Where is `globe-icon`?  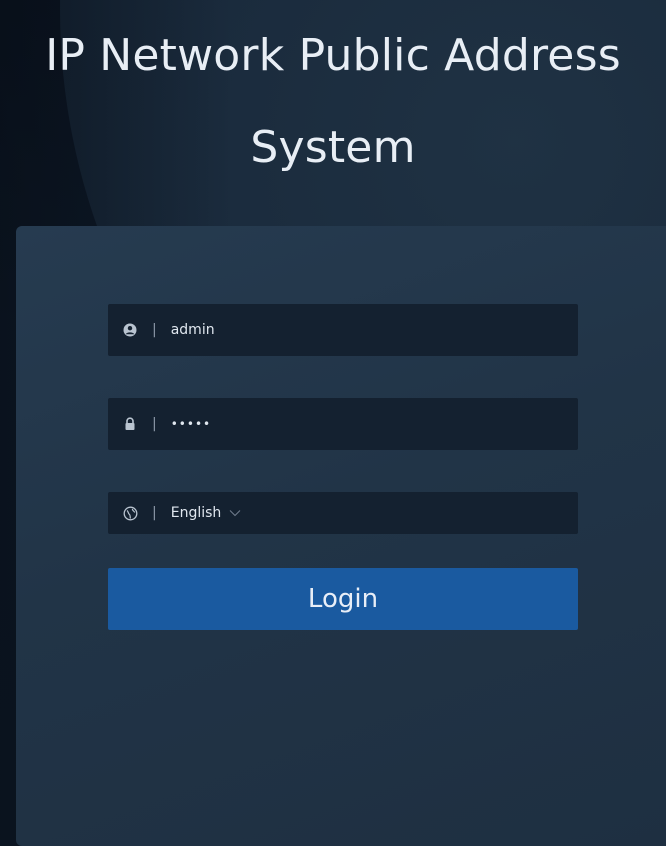
globe-icon is located at coordinates (130, 513).